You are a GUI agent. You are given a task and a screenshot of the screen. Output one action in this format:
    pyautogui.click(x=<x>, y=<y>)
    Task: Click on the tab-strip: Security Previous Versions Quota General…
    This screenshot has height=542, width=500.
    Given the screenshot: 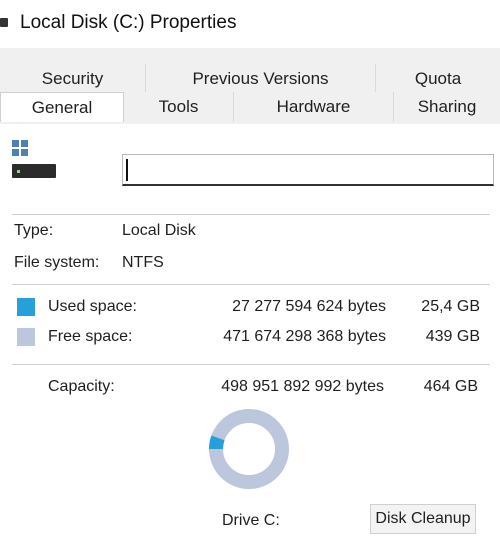 What is the action you would take?
    pyautogui.click(x=250, y=92)
    